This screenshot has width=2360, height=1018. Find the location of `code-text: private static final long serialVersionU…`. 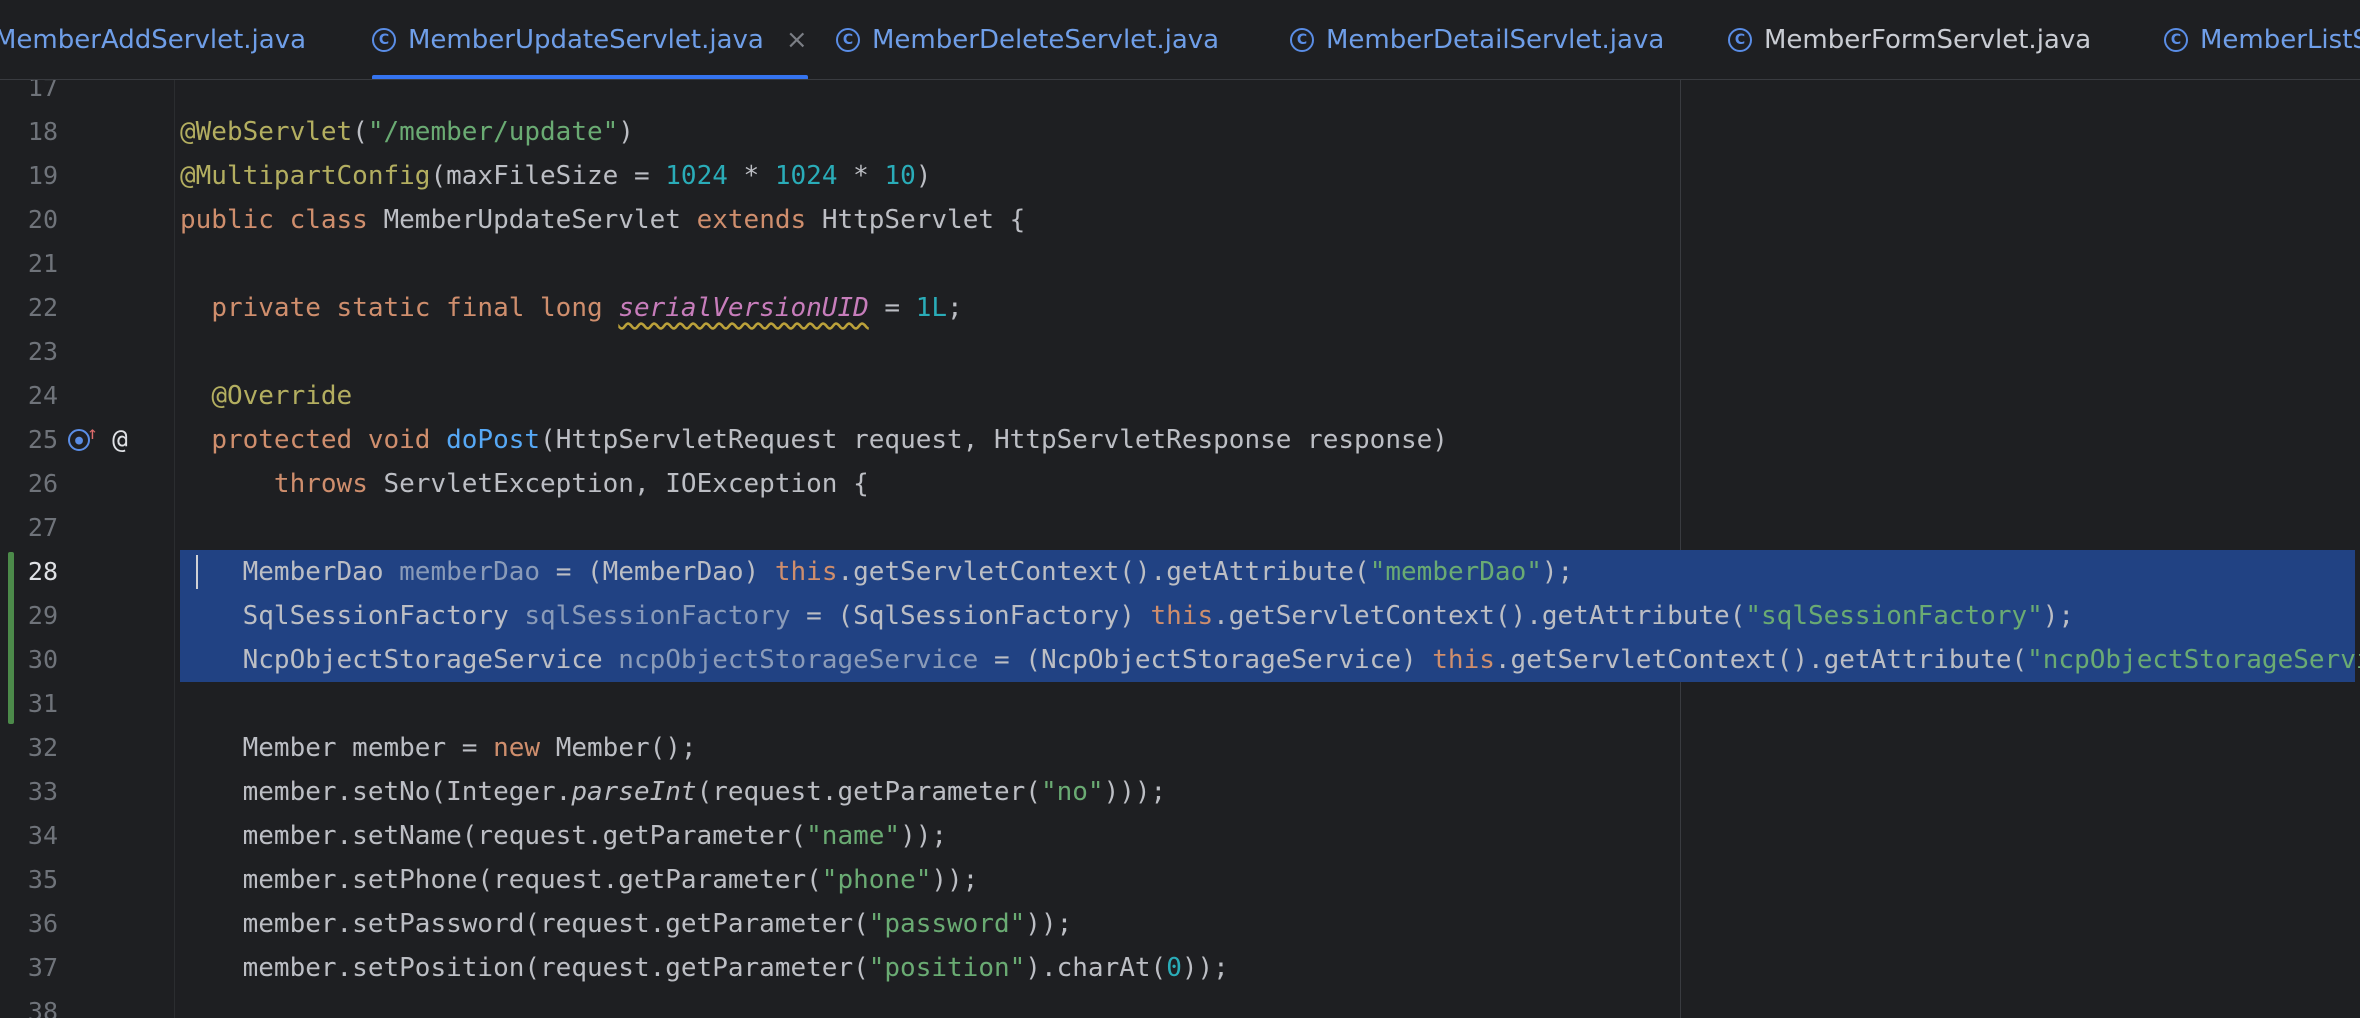

code-text: private static final long serialVersionU… is located at coordinates (571, 308).